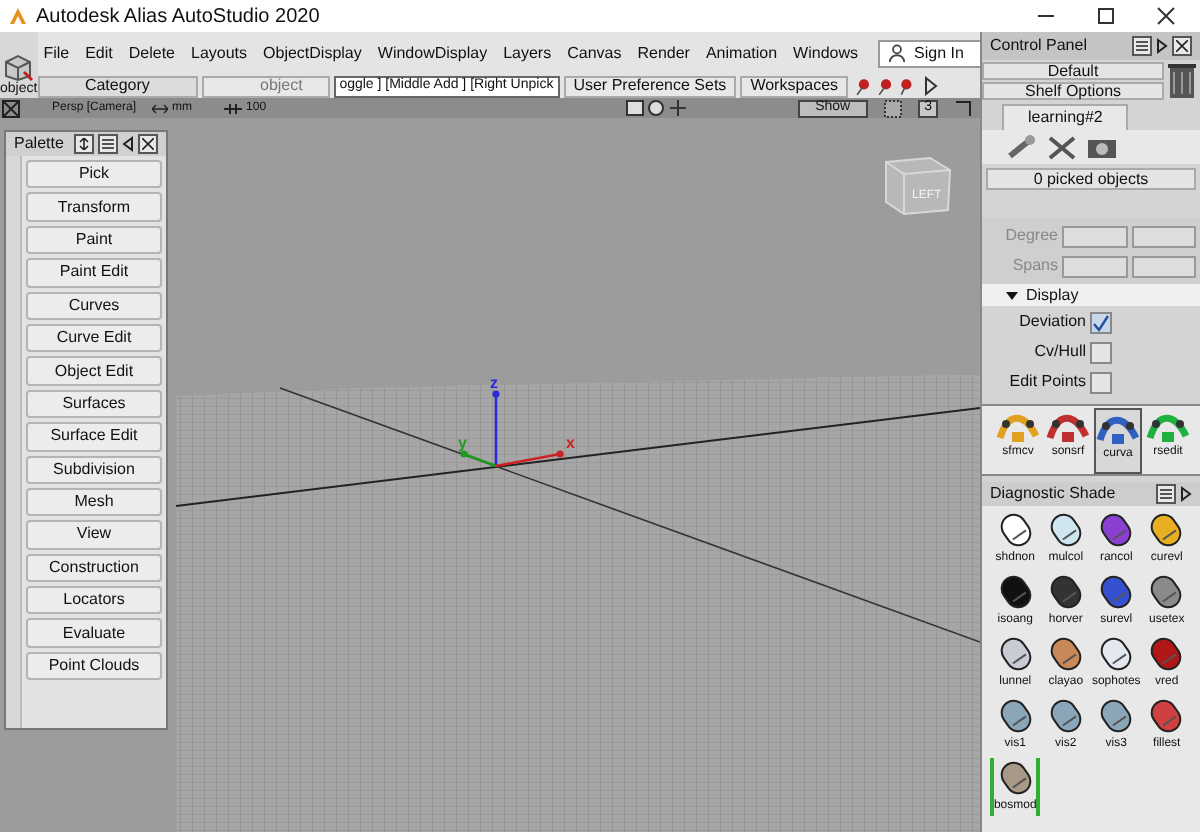 The image size is (1200, 832). I want to click on palette-tab: Paint Edit, so click(94, 273).